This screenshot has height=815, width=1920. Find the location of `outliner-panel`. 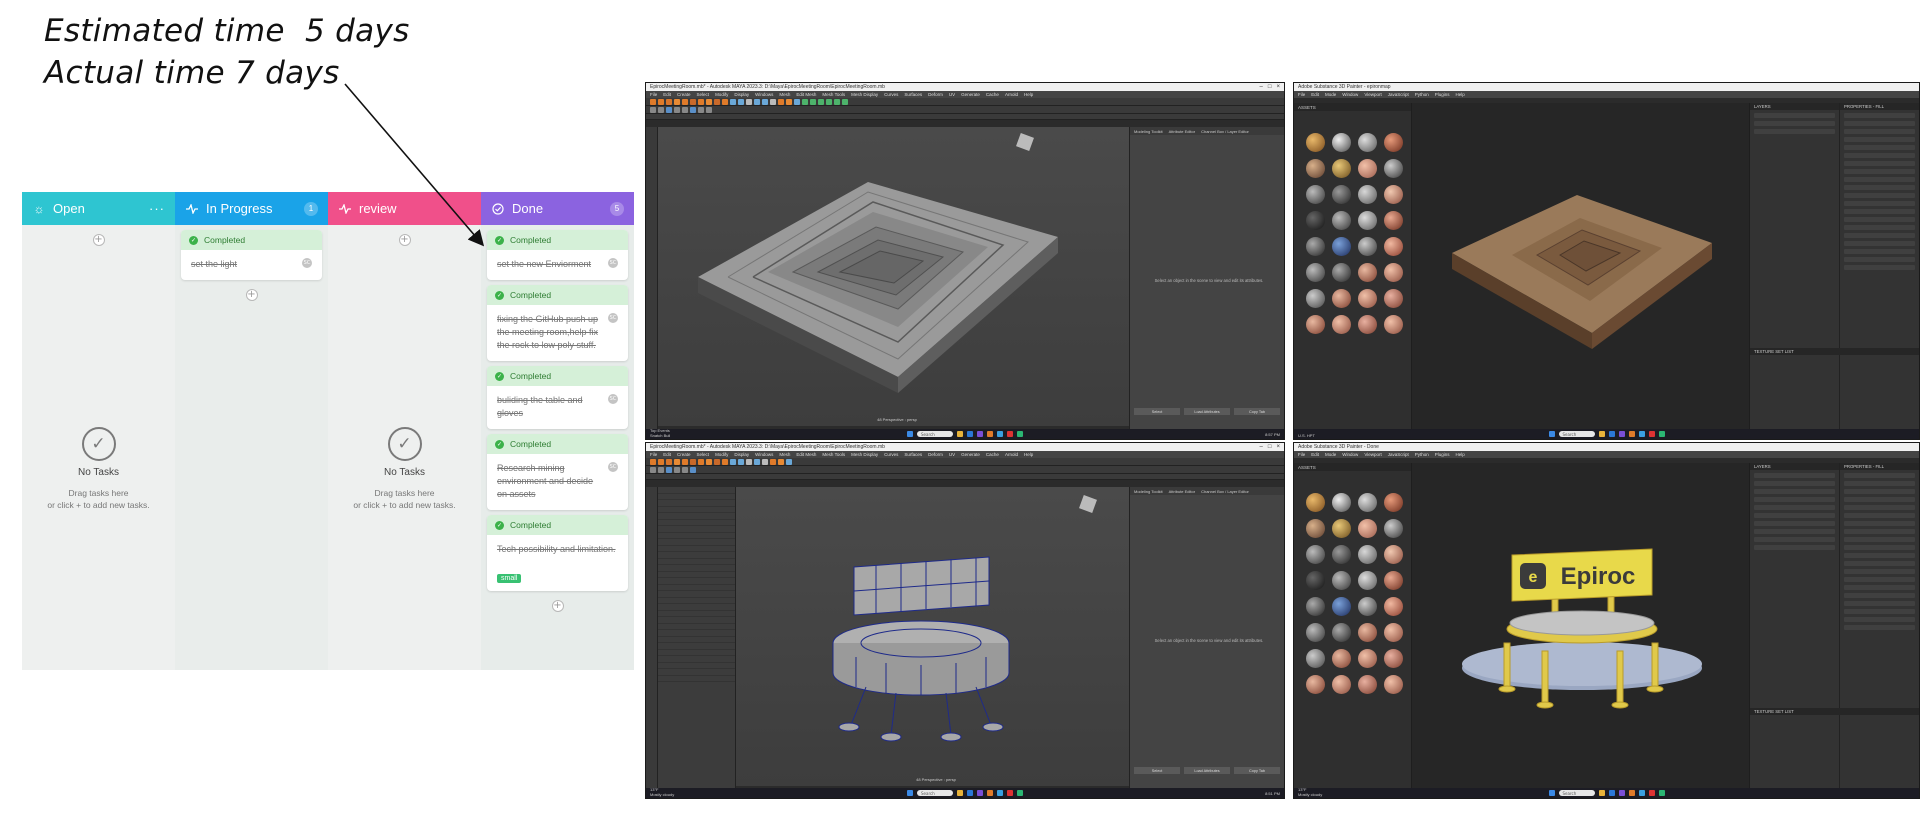

outliner-panel is located at coordinates (697, 637).